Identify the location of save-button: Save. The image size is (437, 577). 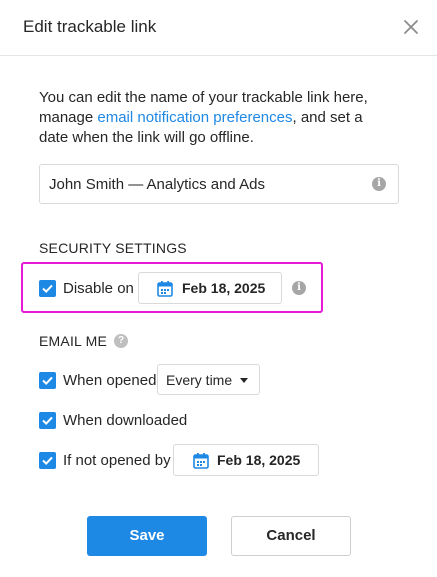
(147, 536).